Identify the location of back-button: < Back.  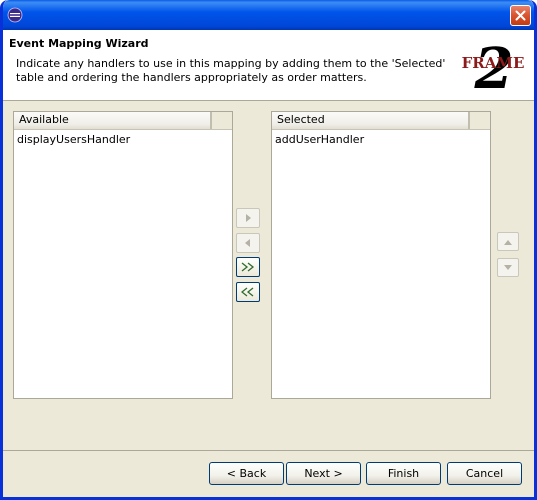
(246, 473).